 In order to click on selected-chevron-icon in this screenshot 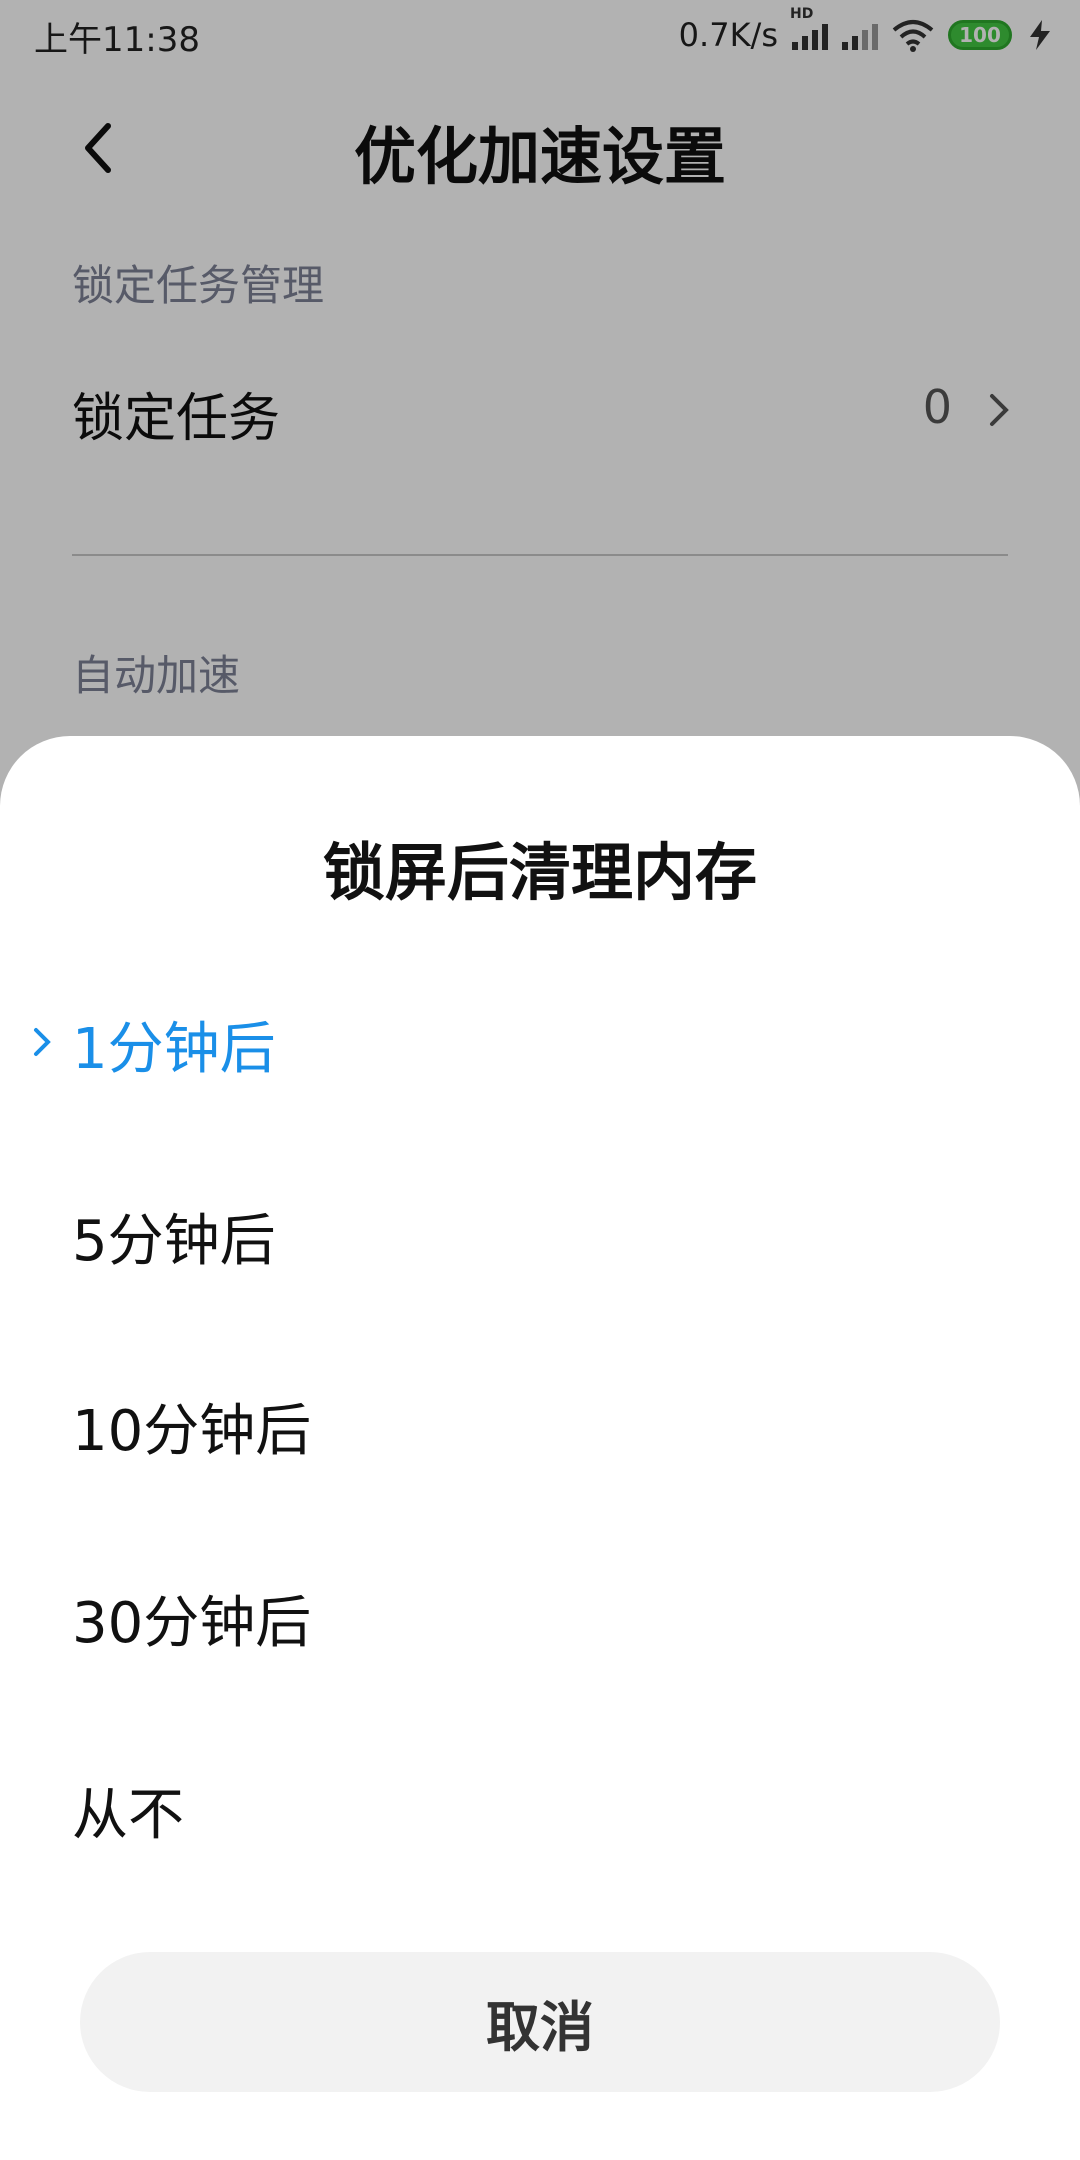, I will do `click(42, 1042)`.